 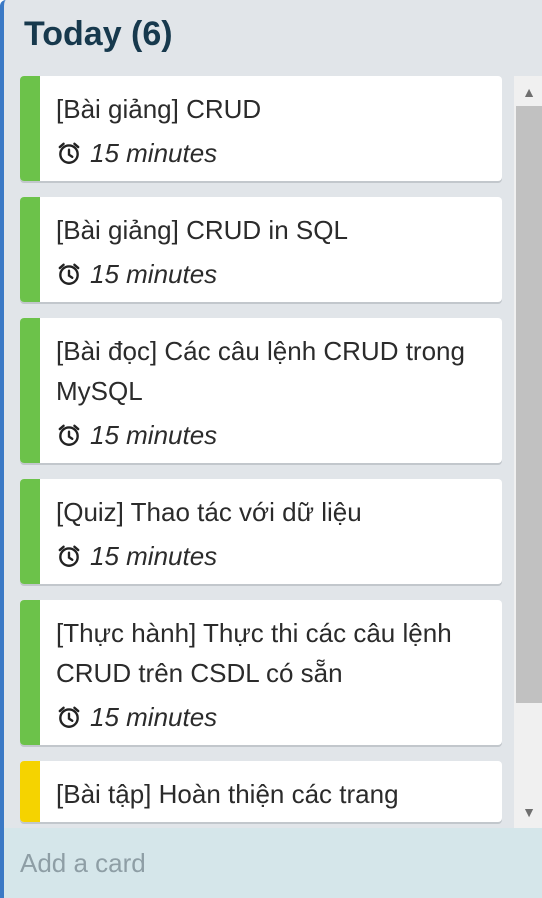 What do you see at coordinates (209, 512) in the screenshot?
I see `card-title: [Quiz] Thao tác với dữ liệu` at bounding box center [209, 512].